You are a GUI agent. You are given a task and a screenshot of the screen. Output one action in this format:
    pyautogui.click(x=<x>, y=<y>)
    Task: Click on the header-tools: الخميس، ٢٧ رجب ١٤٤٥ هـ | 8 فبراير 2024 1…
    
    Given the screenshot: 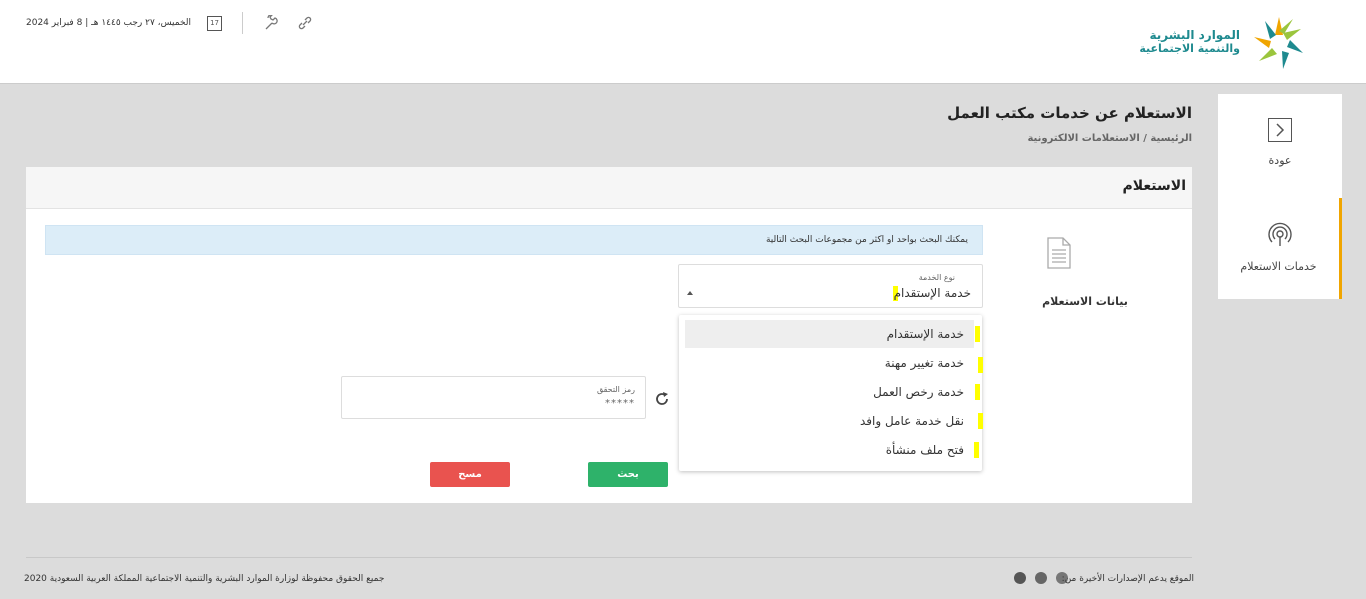 What is the action you would take?
    pyautogui.click(x=169, y=23)
    